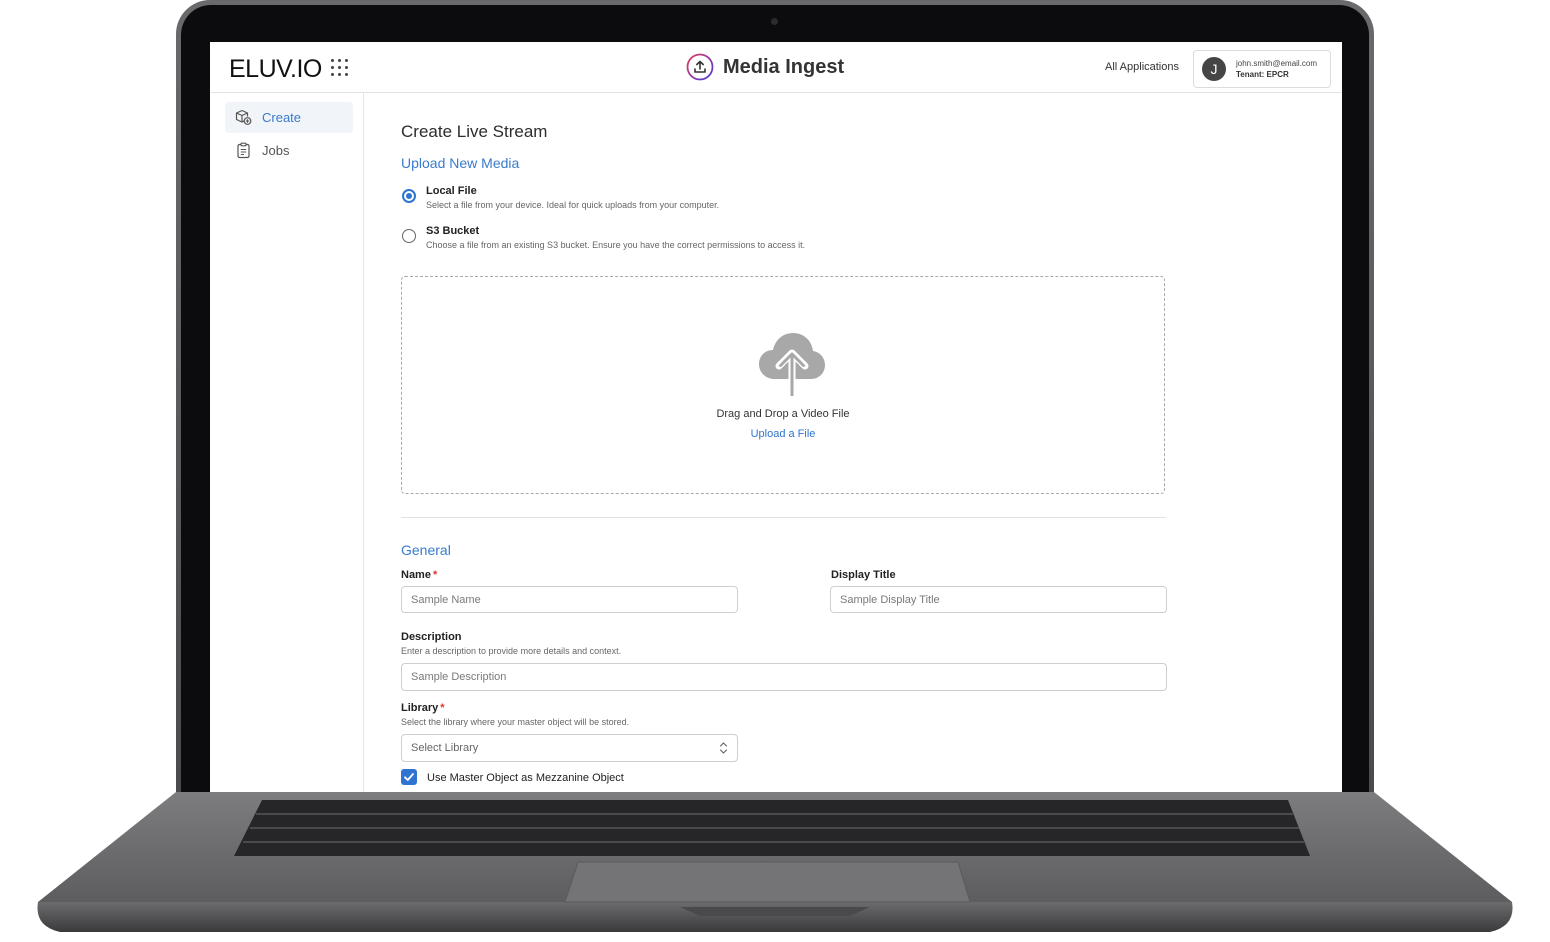  Describe the element at coordinates (783, 414) in the screenshot. I see `dropzone-text: Drag and Drop a Video File` at that location.